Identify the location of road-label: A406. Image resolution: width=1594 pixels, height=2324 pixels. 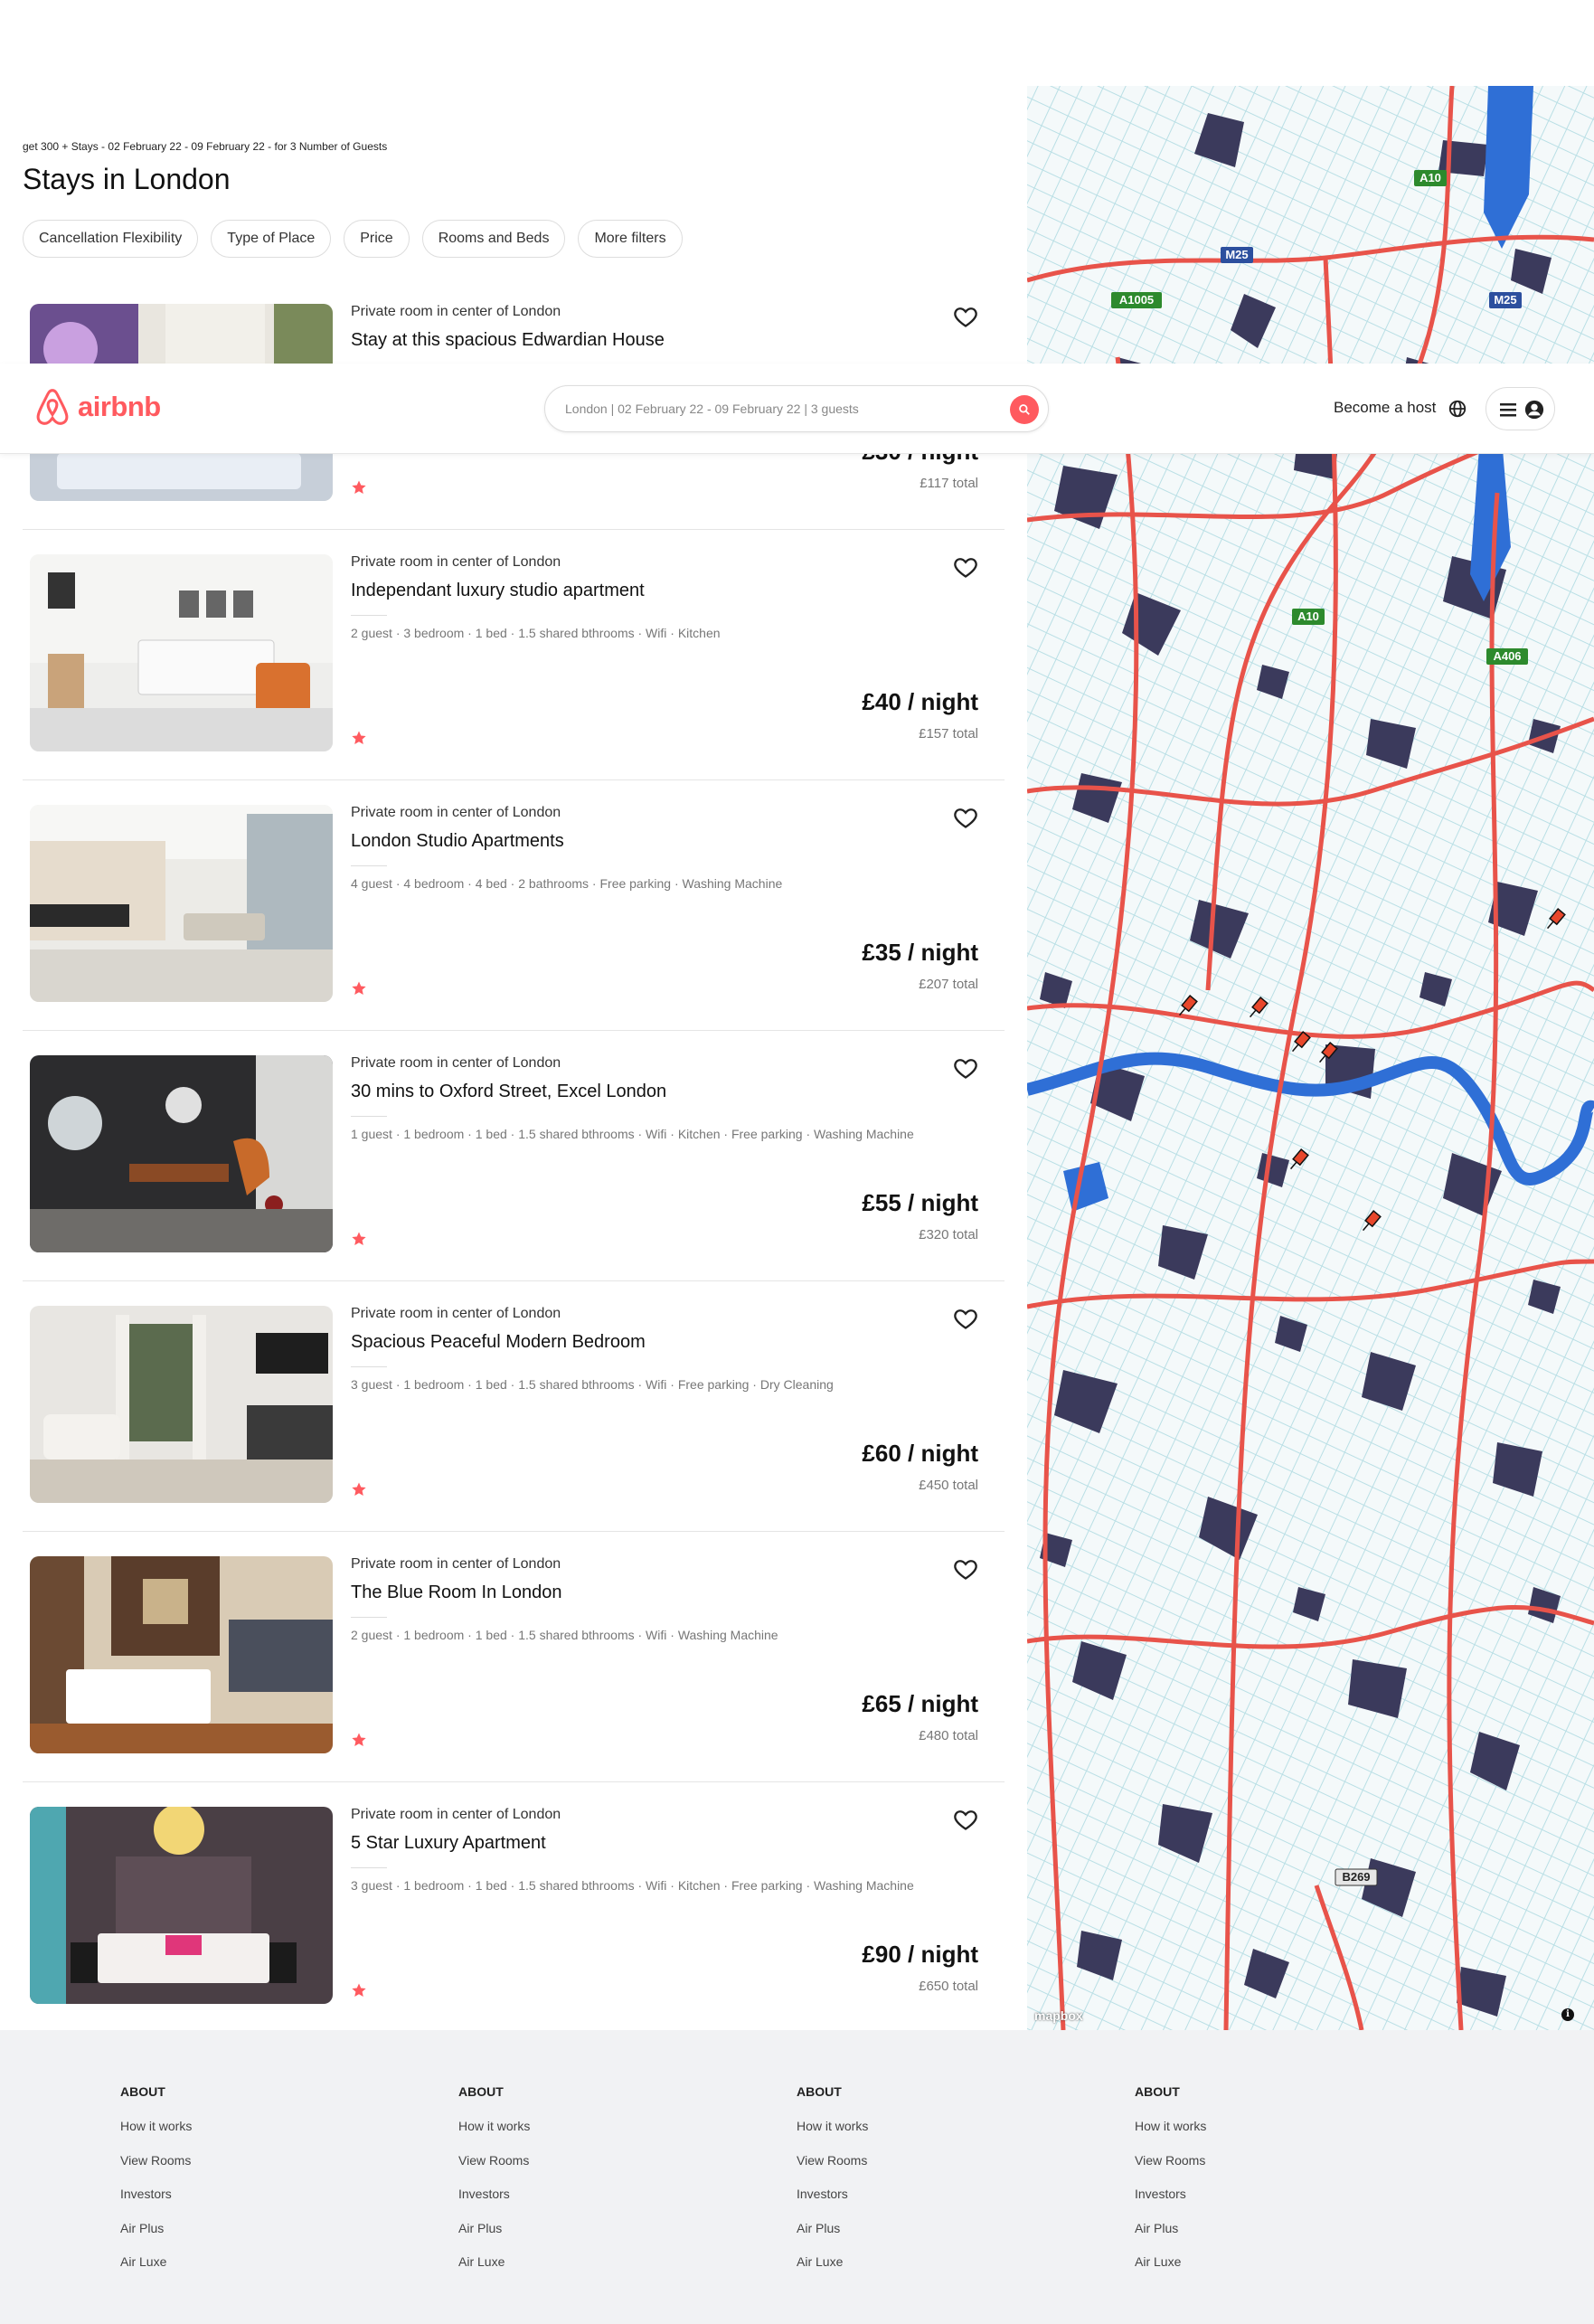
(1507, 656).